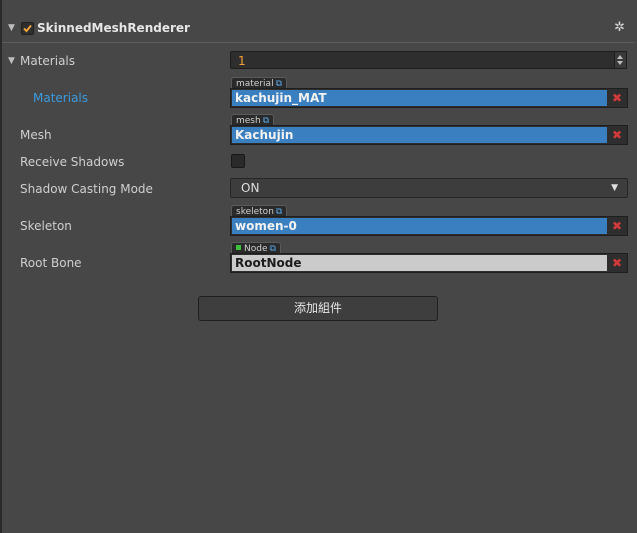 This screenshot has height=533, width=637. I want to click on skeleton-asset-value: women-0, so click(419, 226).